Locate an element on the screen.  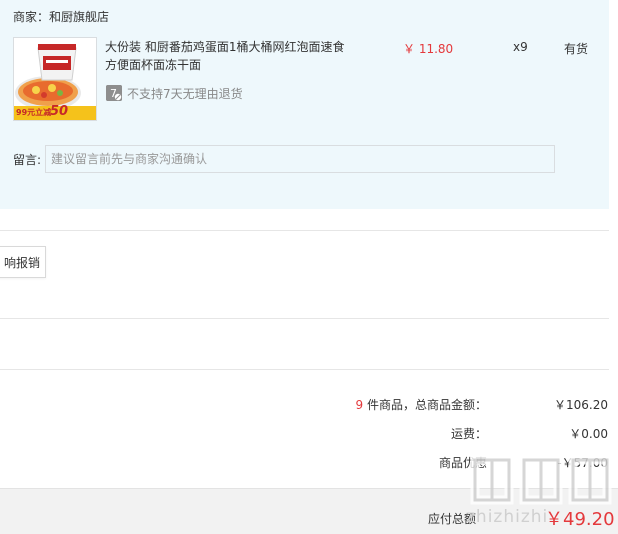
receipt-button: 响报销 is located at coordinates (23, 262).